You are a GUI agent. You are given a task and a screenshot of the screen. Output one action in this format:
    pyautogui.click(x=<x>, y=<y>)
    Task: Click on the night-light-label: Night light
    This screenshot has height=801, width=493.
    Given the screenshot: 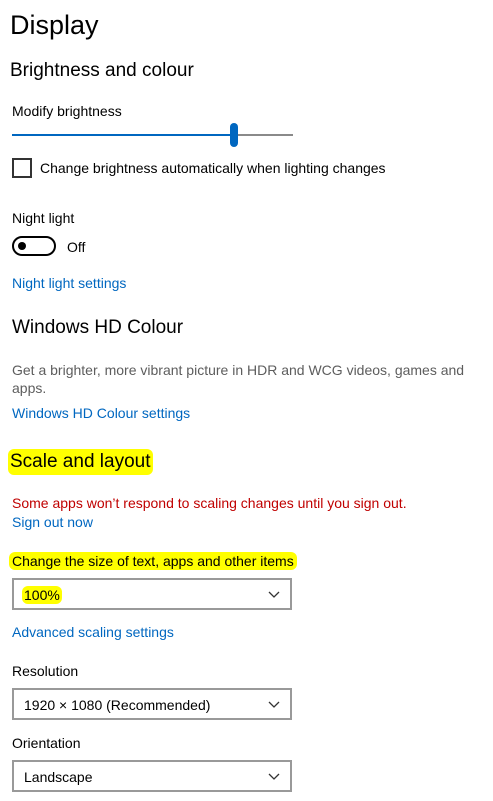 What is the action you would take?
    pyautogui.click(x=43, y=218)
    